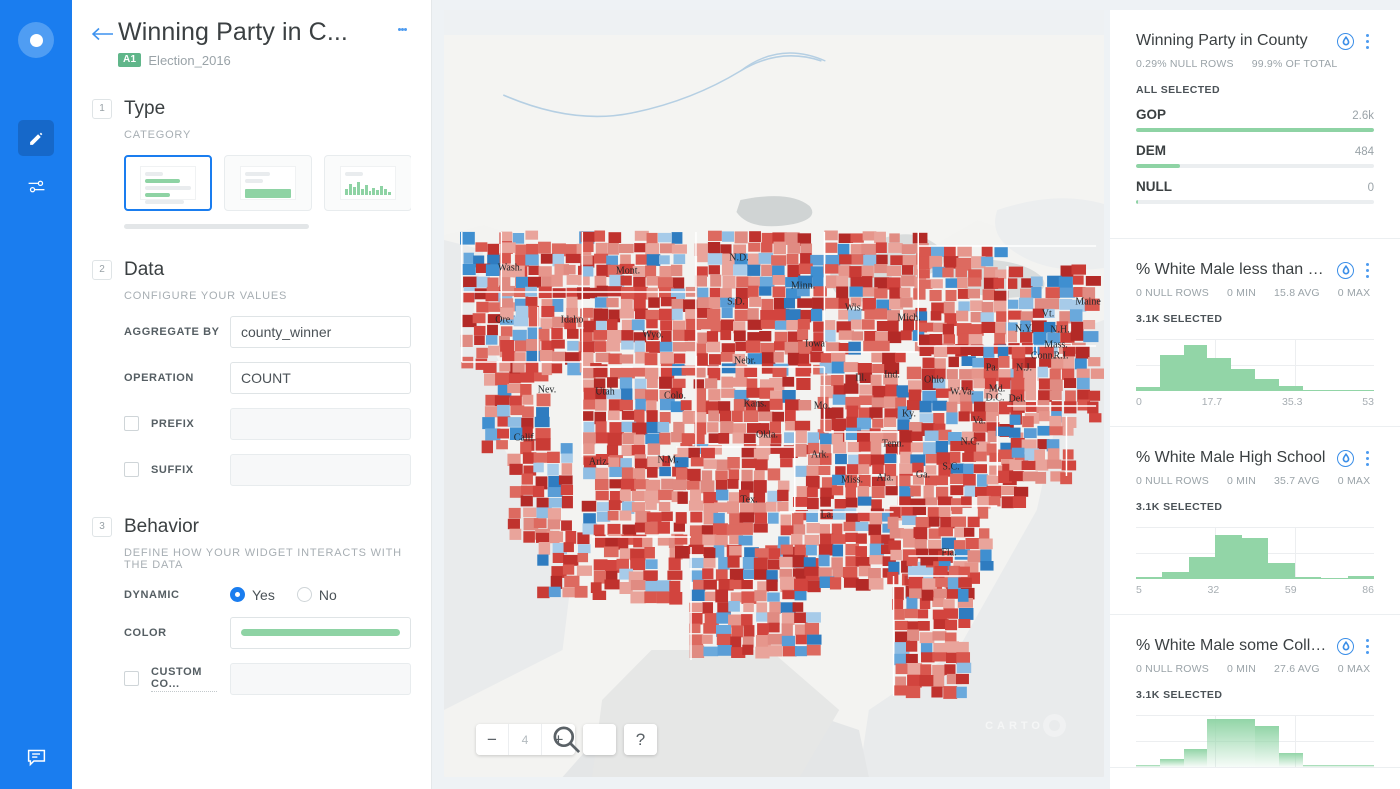  I want to click on category-row: DEM 484, so click(1255, 155).